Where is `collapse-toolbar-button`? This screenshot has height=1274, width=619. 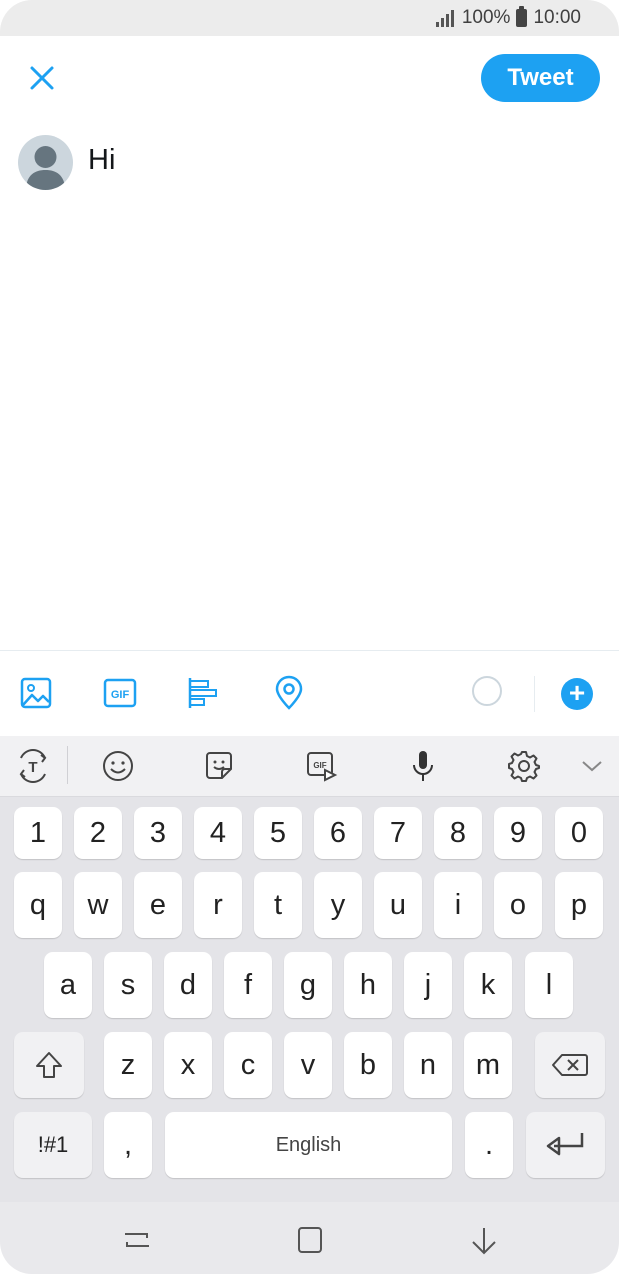 collapse-toolbar-button is located at coordinates (592, 766).